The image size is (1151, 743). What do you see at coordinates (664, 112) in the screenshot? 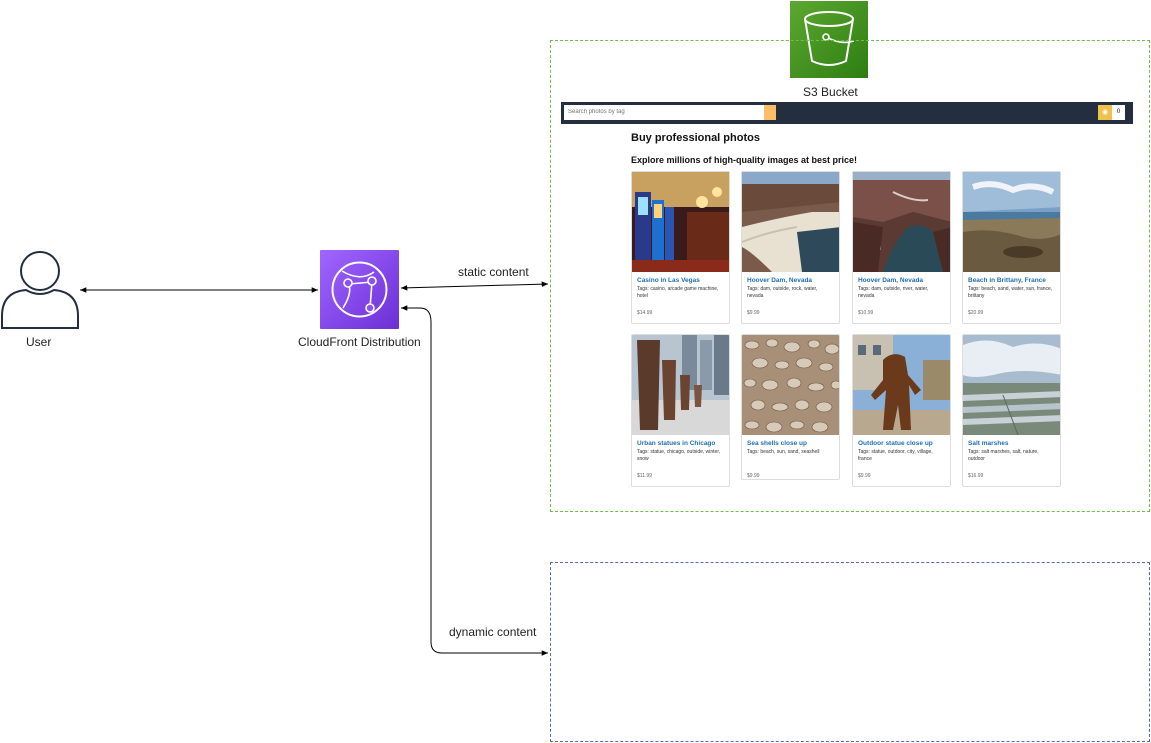
I see `site-search-input` at bounding box center [664, 112].